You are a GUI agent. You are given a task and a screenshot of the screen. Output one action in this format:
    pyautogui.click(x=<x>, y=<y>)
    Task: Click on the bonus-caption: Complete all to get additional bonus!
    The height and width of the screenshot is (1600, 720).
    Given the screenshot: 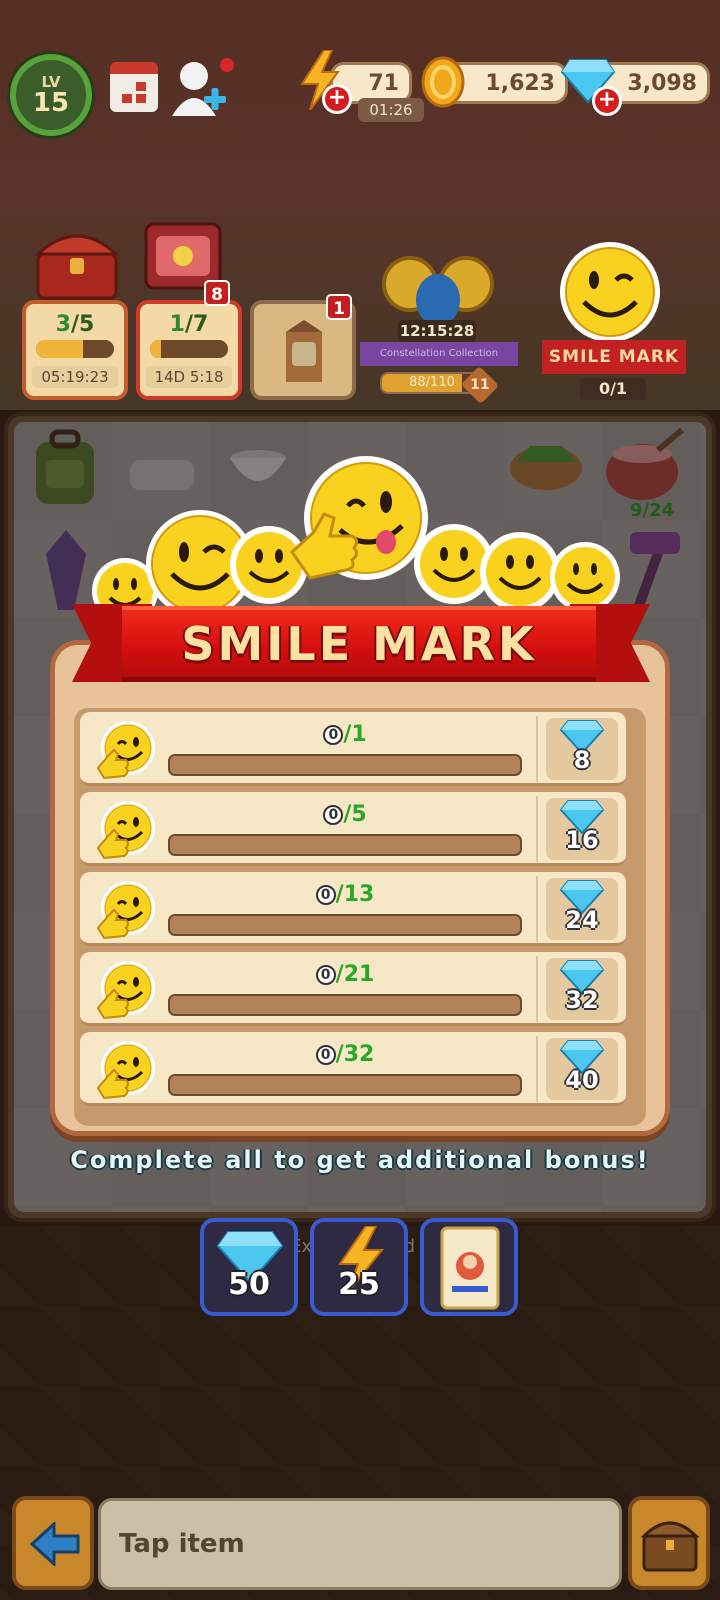 What is the action you would take?
    pyautogui.click(x=360, y=1160)
    